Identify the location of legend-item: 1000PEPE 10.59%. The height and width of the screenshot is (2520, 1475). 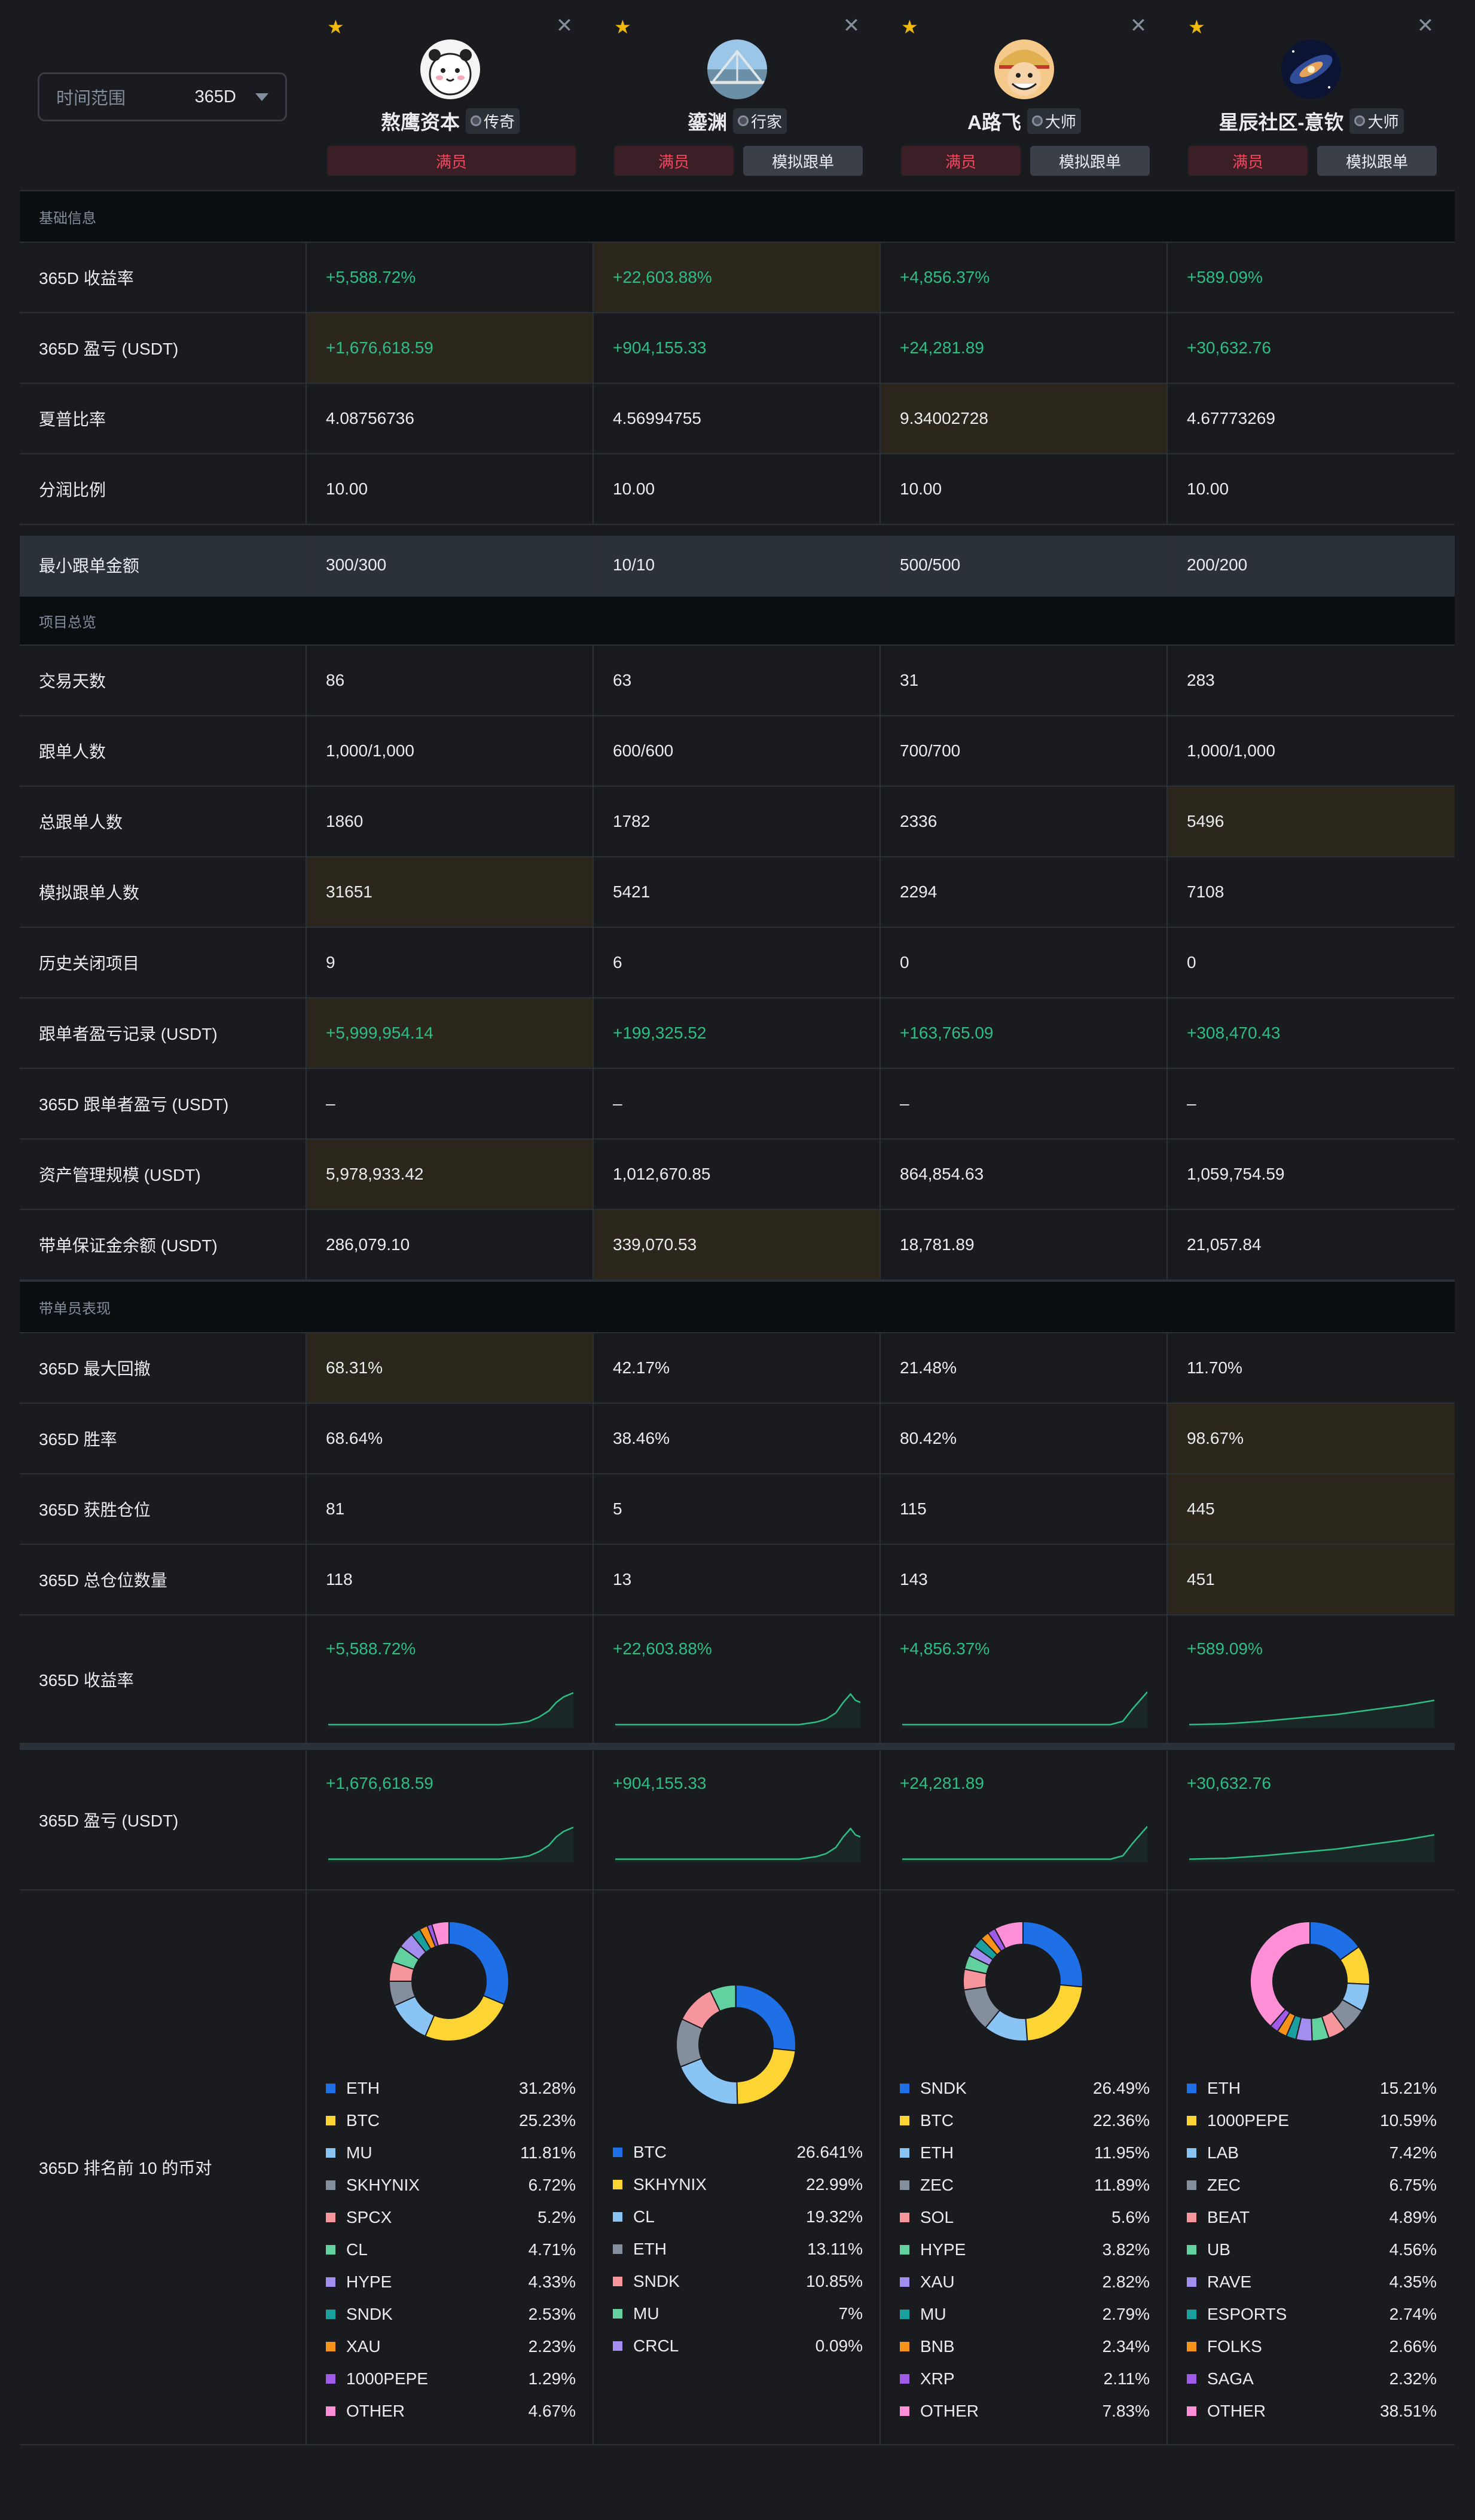
(1312, 2120).